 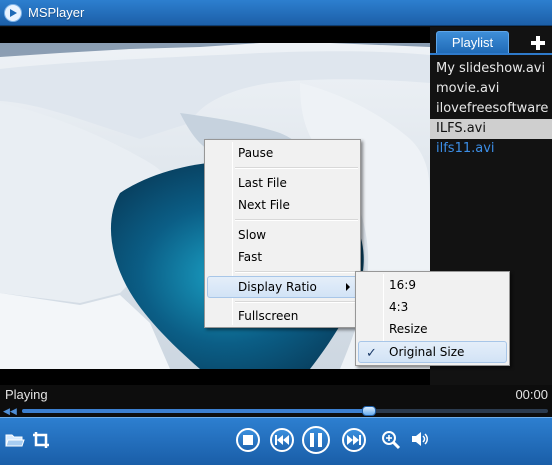 What do you see at coordinates (369, 411) in the screenshot?
I see `seek-thumb` at bounding box center [369, 411].